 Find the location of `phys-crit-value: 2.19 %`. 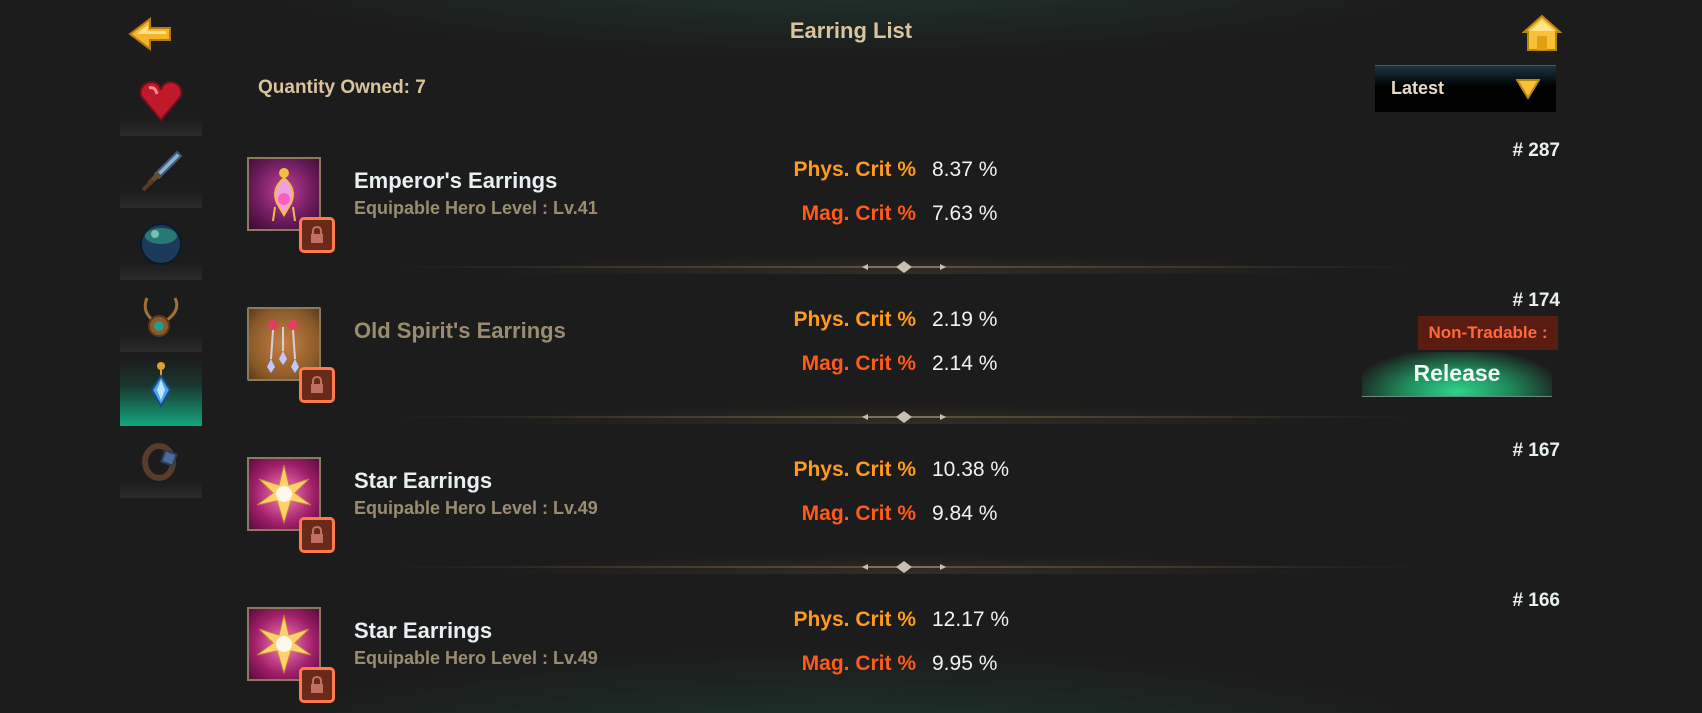

phys-crit-value: 2.19 % is located at coordinates (965, 319).